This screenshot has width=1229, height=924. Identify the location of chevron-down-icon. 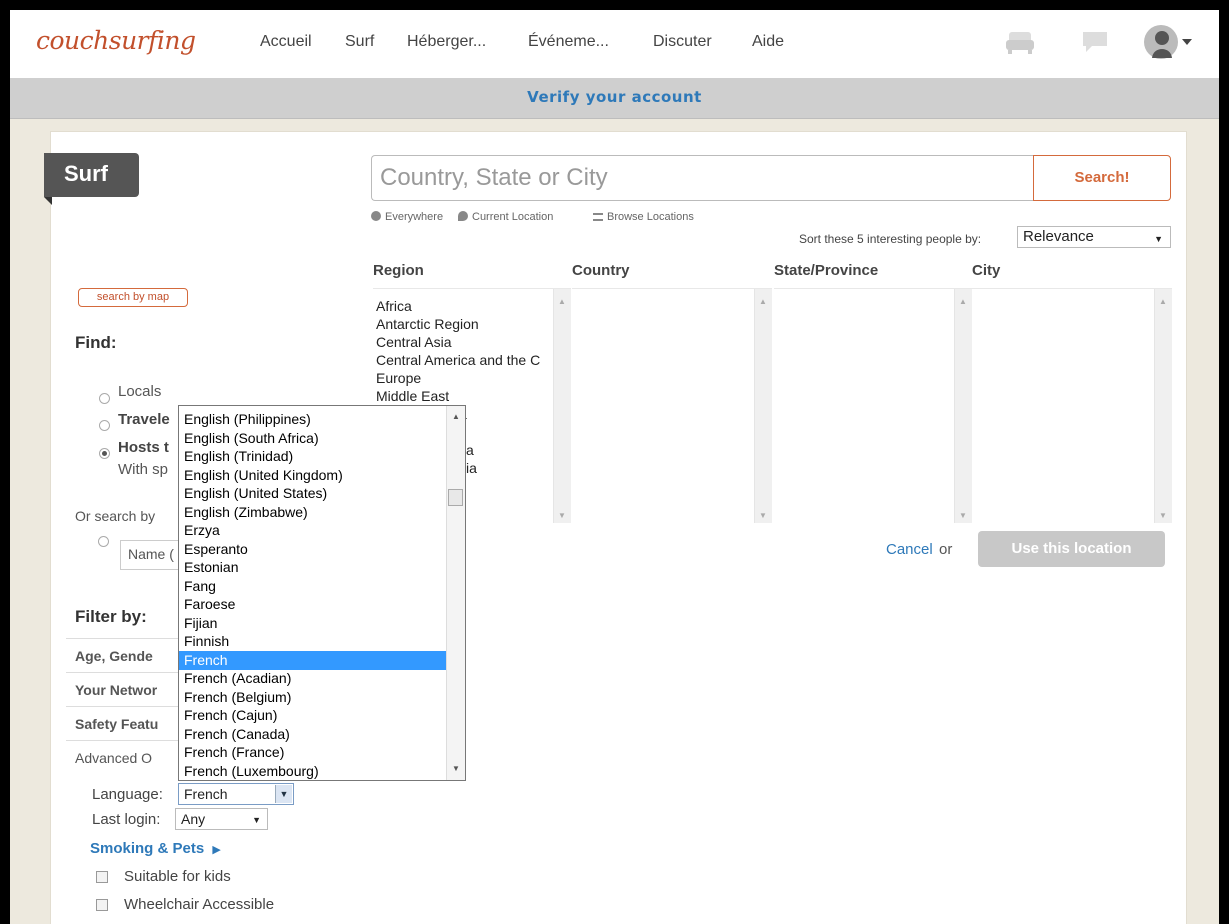
(1187, 42).